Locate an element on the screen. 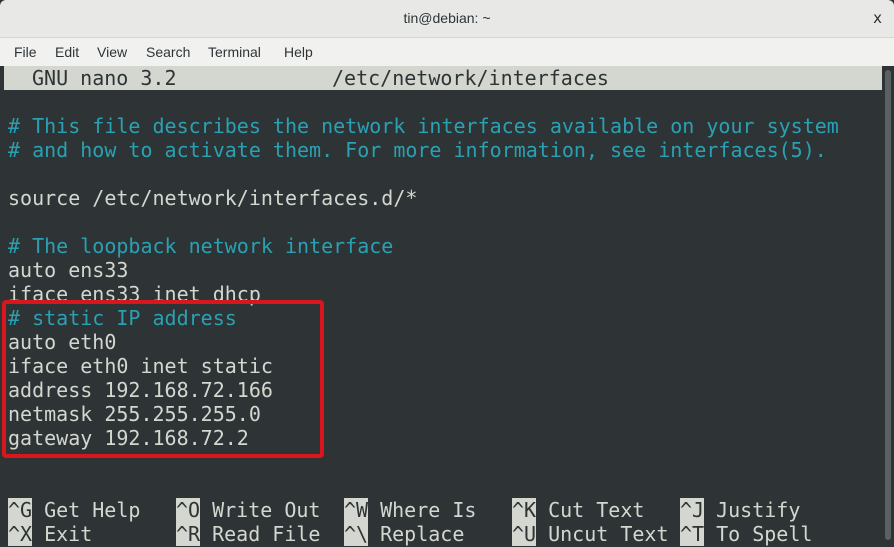  shortcut-label: Replace is located at coordinates (422, 534).